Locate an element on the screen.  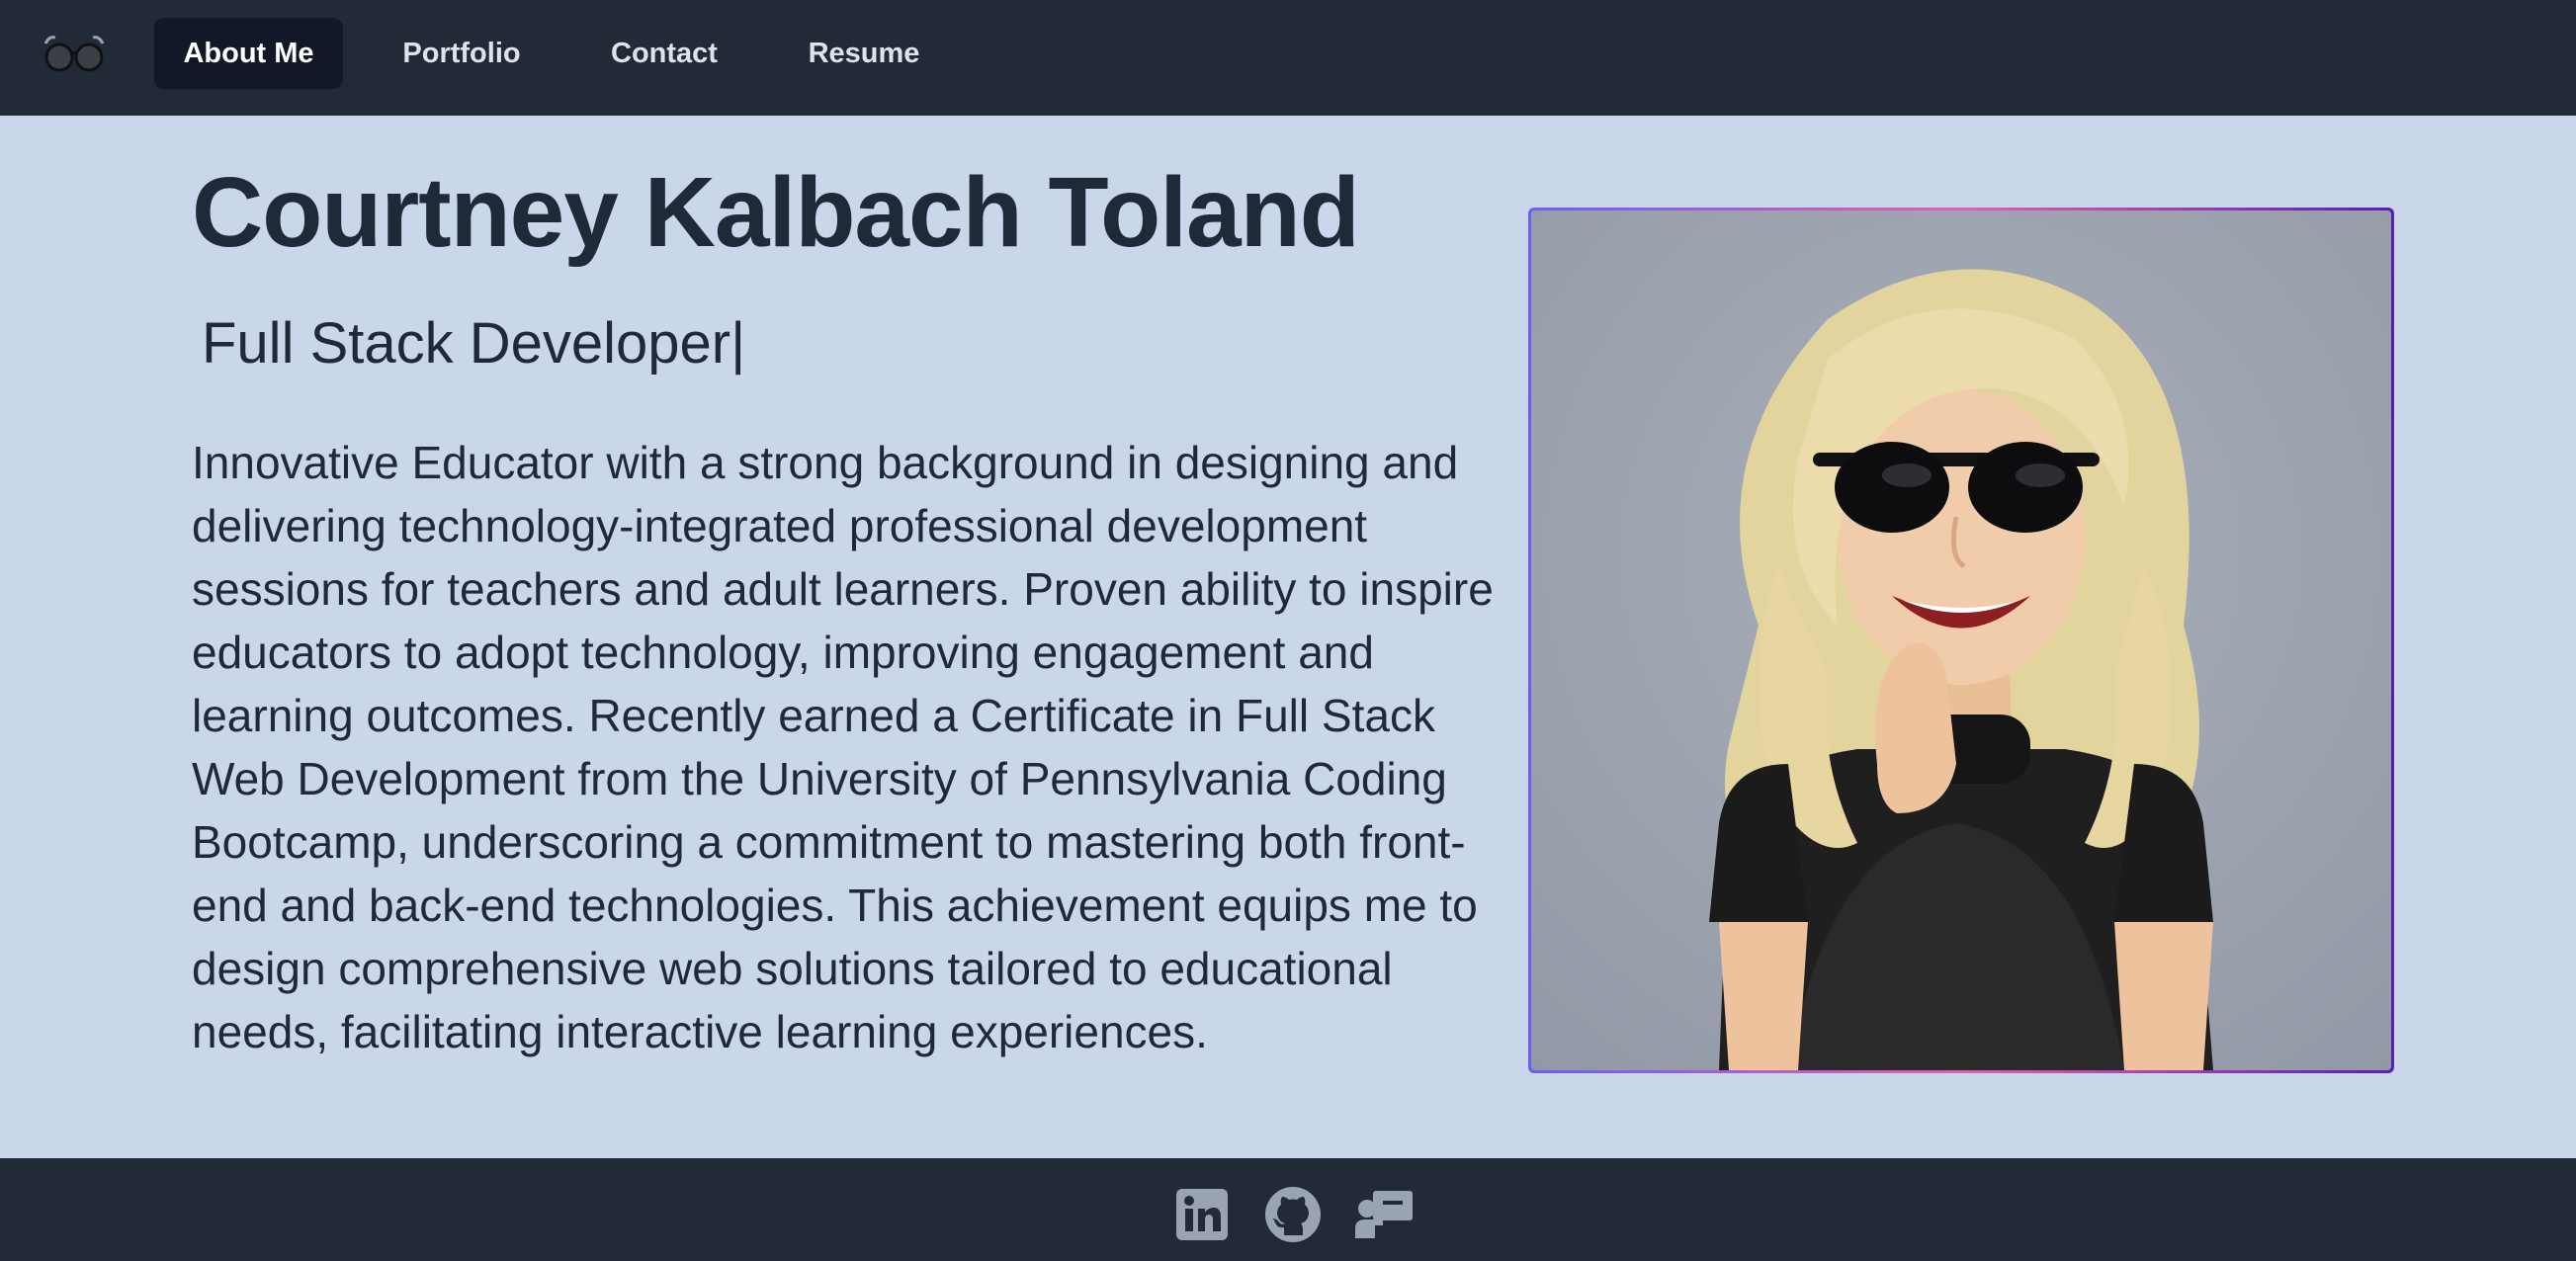
nav-tab-portfolio: Portfolio is located at coordinates (462, 53).